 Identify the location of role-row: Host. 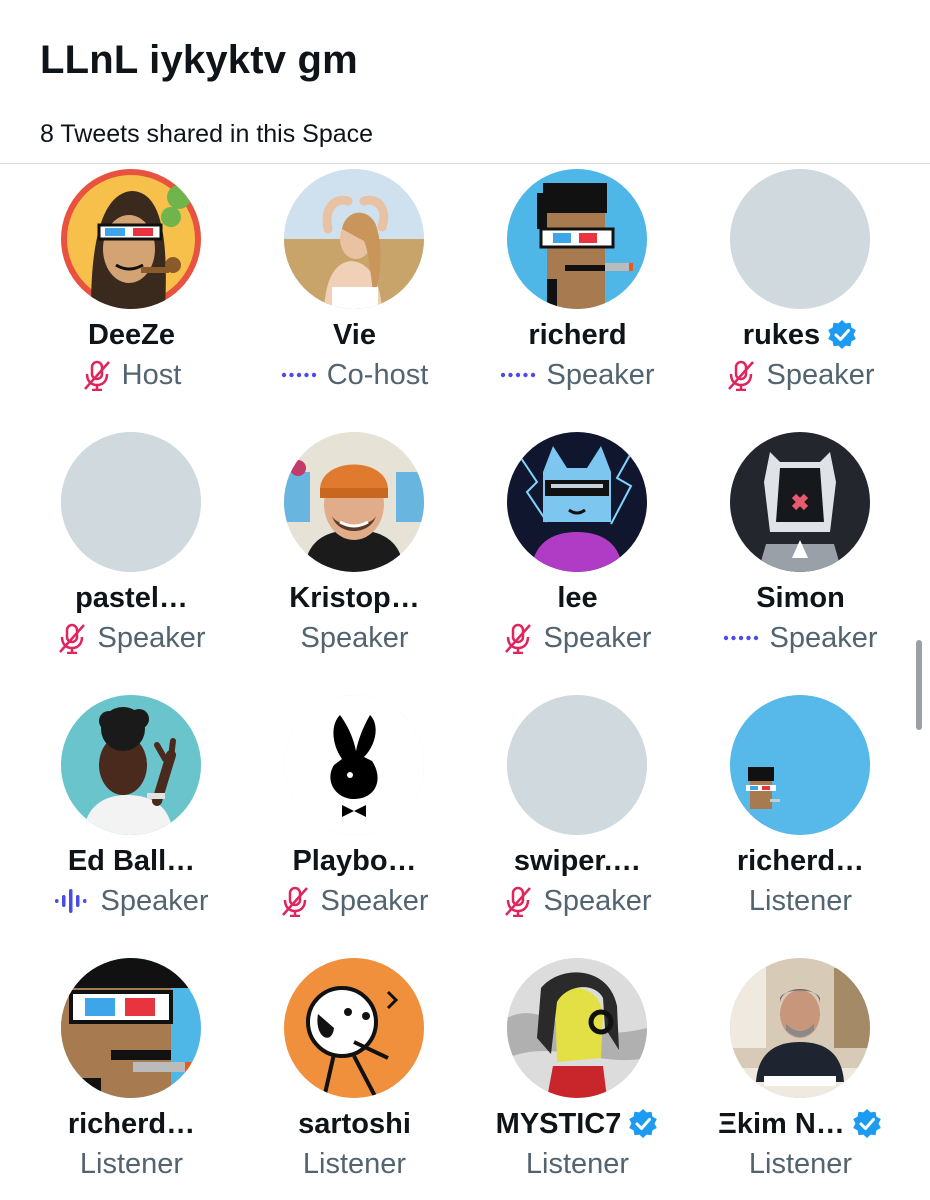
(131, 375).